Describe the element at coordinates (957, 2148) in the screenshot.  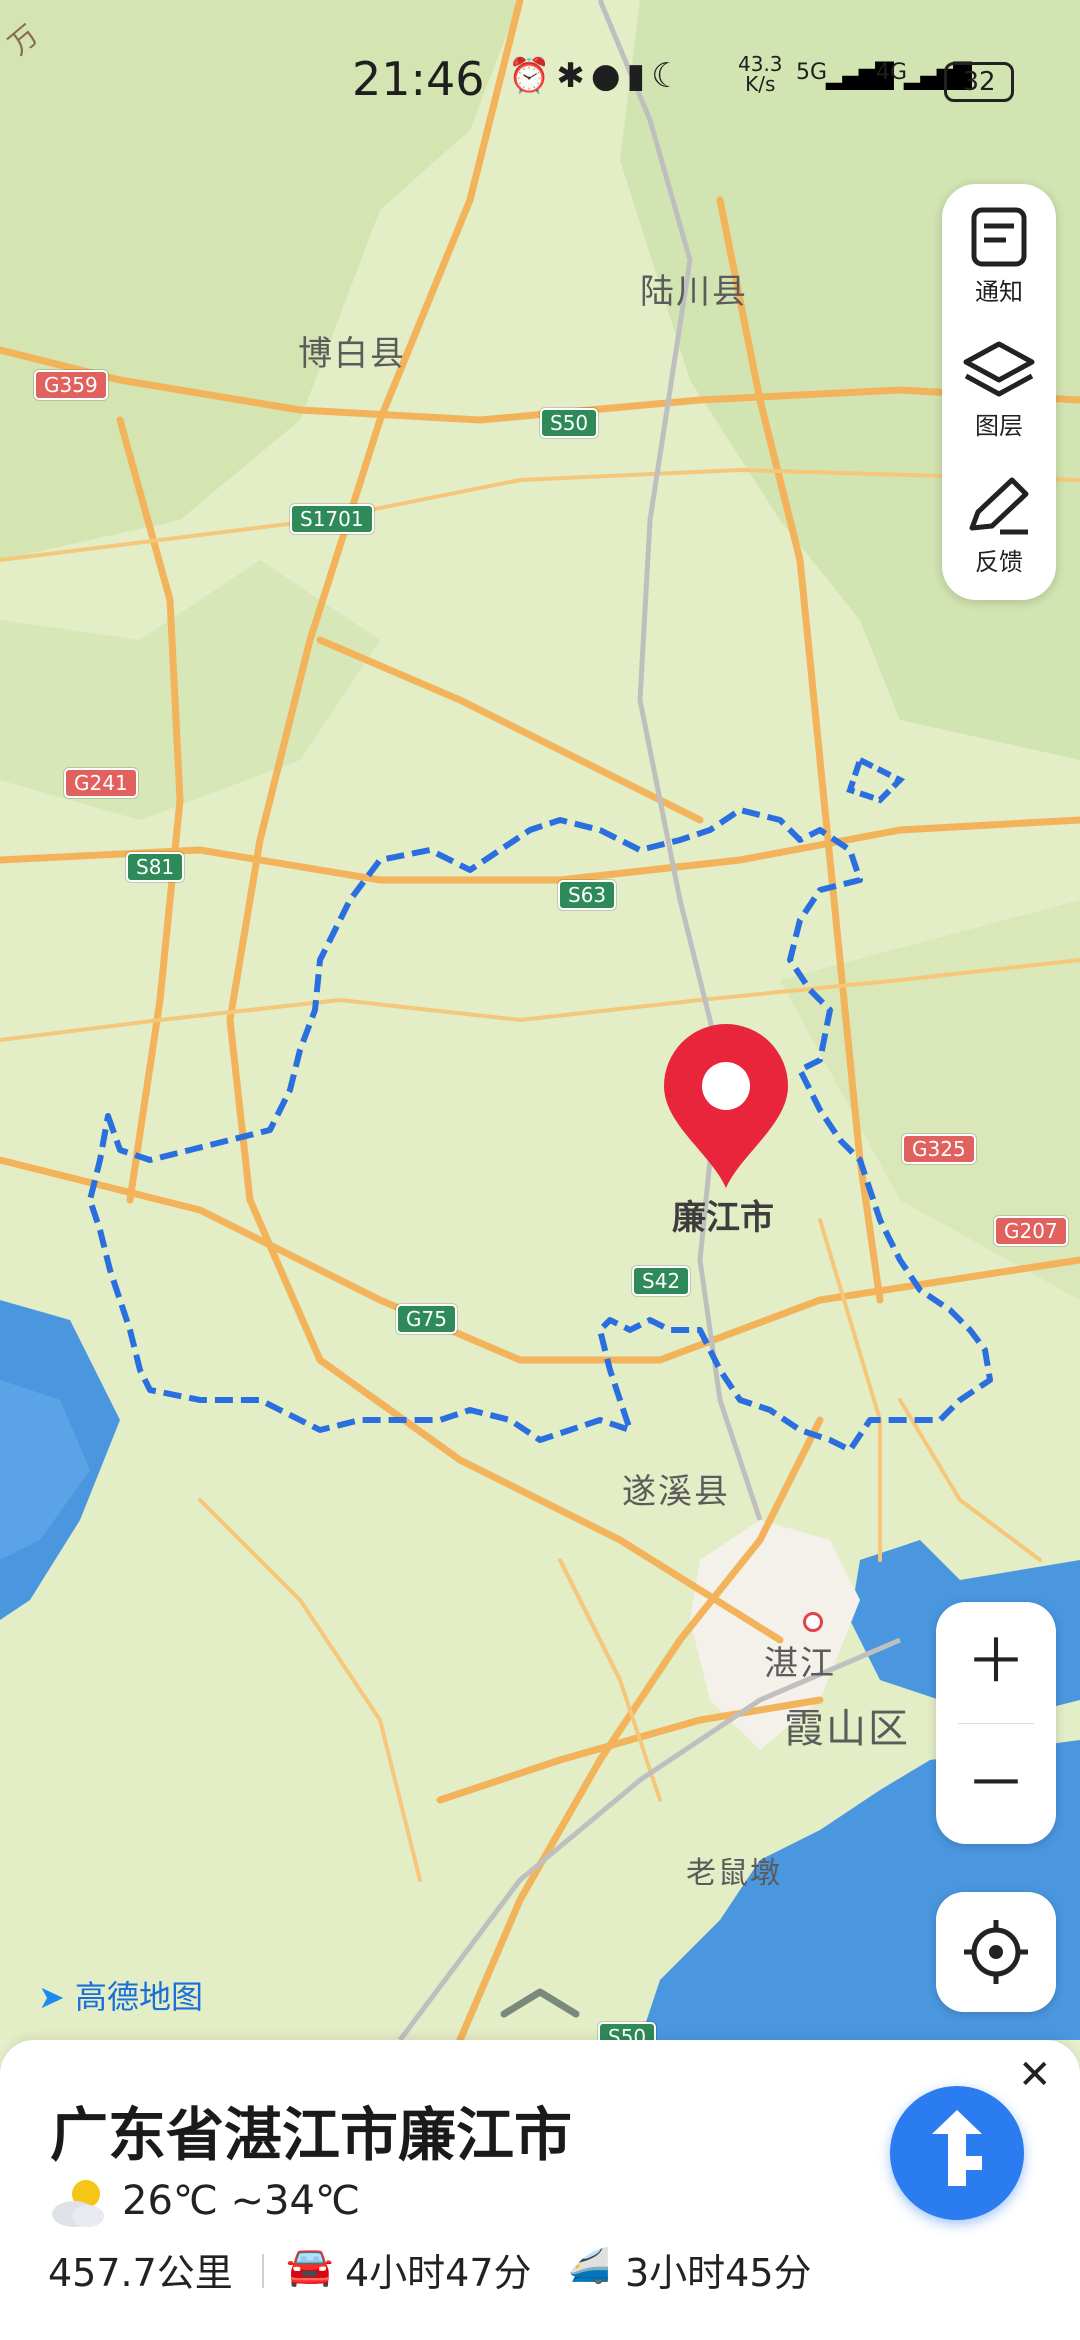
I see `route-arrow-icon` at that location.